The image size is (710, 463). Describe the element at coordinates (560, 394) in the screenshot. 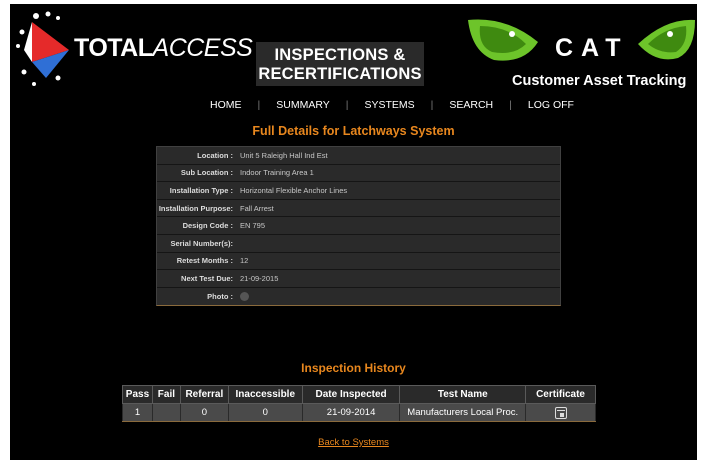

I see `col-certificate: Certificate` at that location.